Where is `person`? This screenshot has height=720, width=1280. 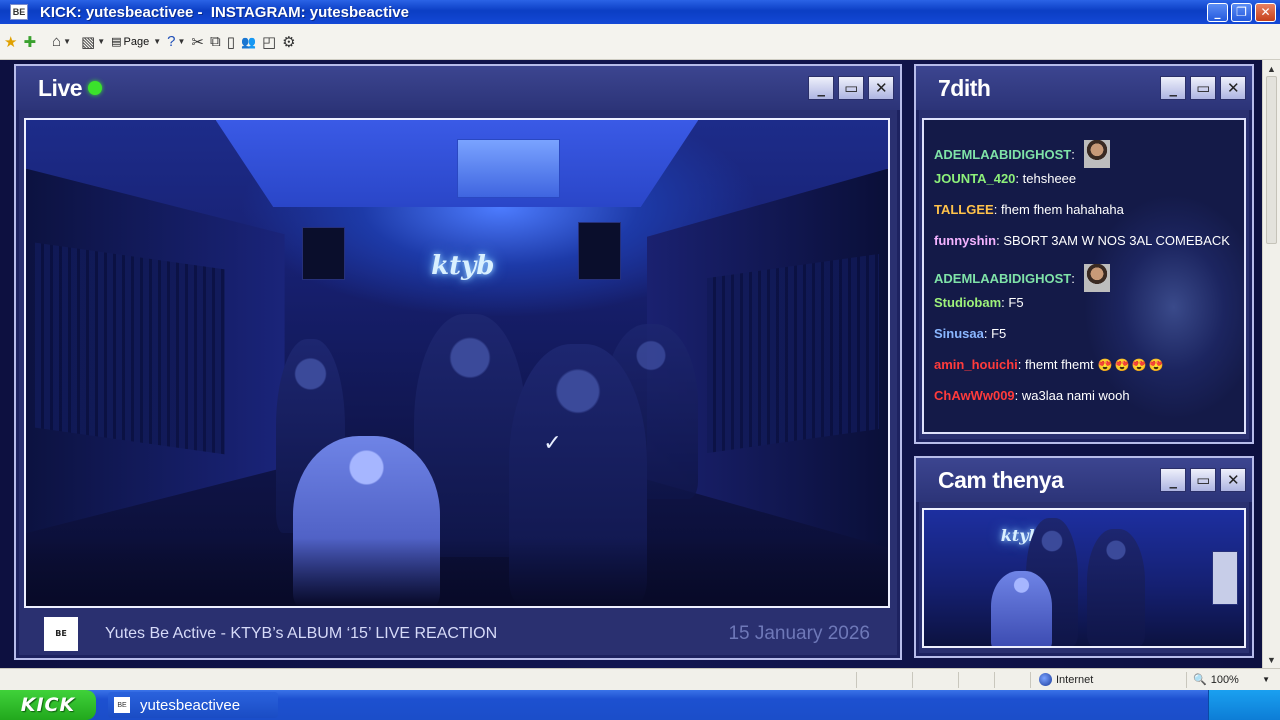 person is located at coordinates (1021, 608).